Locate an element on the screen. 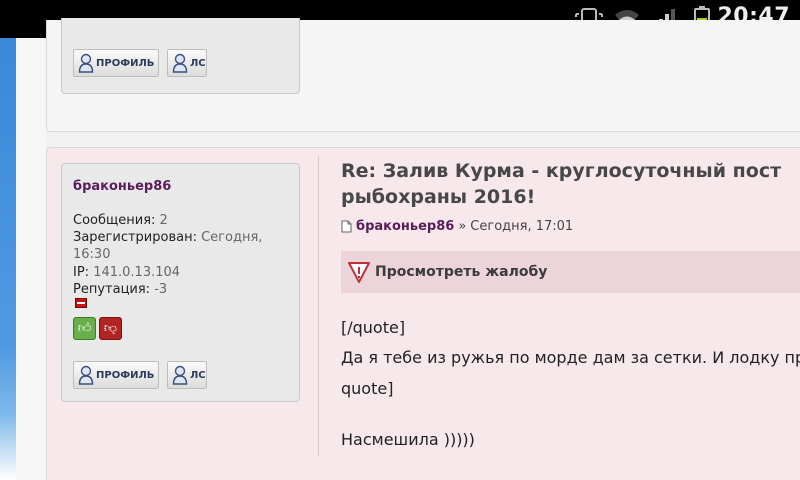 Image resolution: width=800 pixels, height=480 pixels. thumbs-down-button: 👎︎ is located at coordinates (110, 328).